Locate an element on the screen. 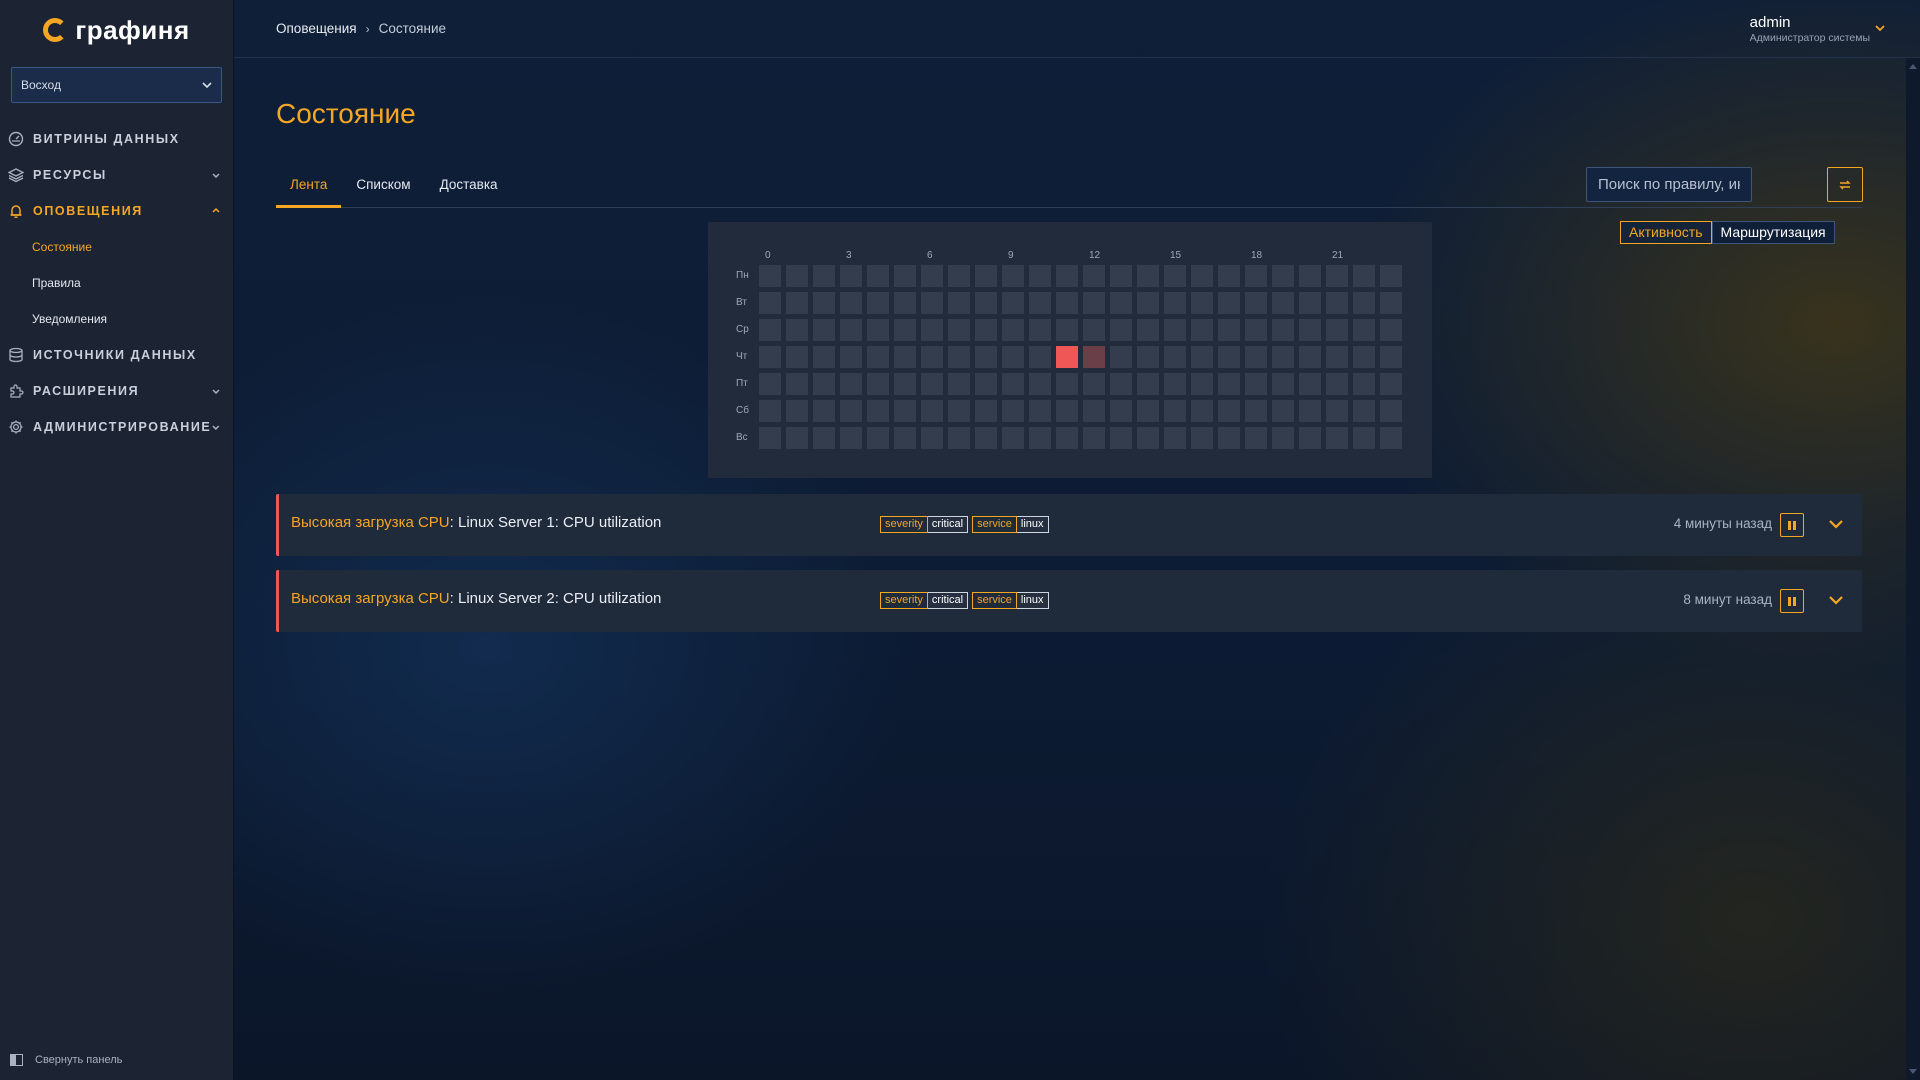  sidebar-subitem-rules: Правила is located at coordinates (116, 283).